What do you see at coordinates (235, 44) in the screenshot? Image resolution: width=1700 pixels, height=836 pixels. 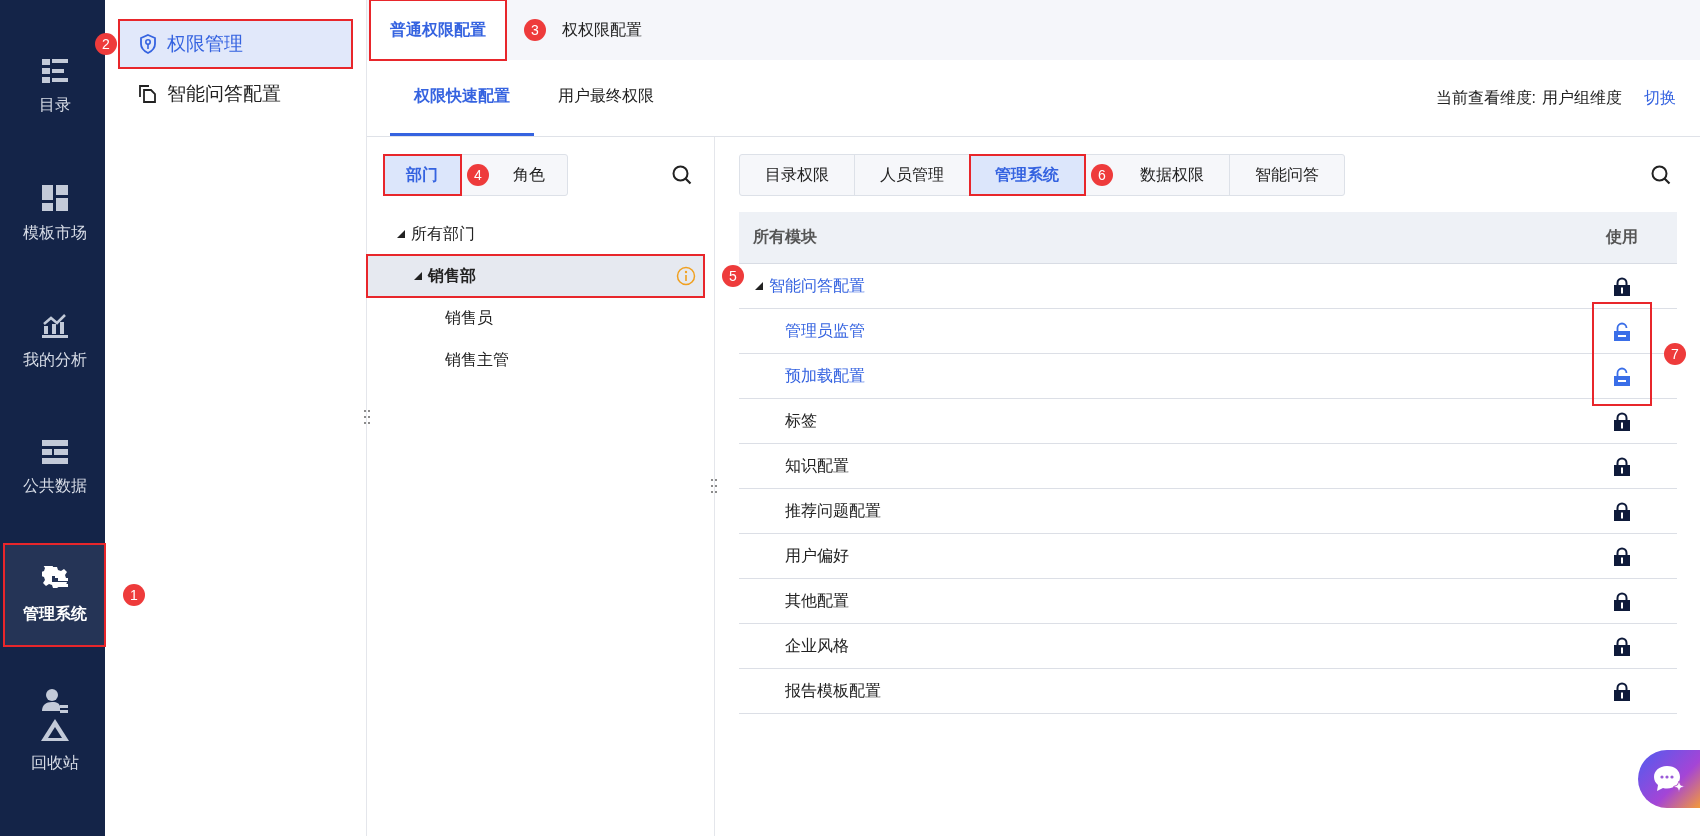 I see `sidebar-item: 权限管理` at bounding box center [235, 44].